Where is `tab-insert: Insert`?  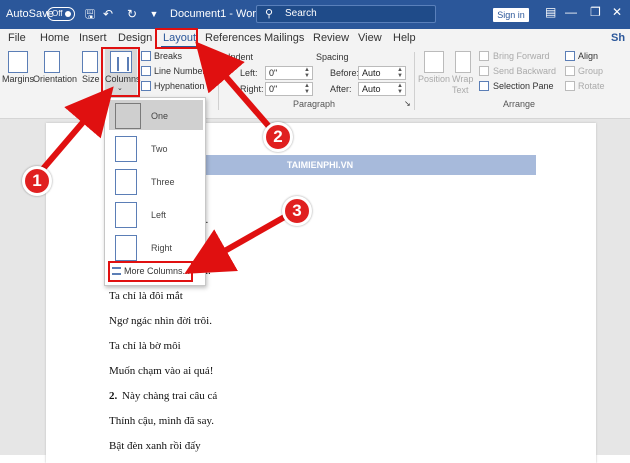
tab-insert: Insert is located at coordinates (93, 38).